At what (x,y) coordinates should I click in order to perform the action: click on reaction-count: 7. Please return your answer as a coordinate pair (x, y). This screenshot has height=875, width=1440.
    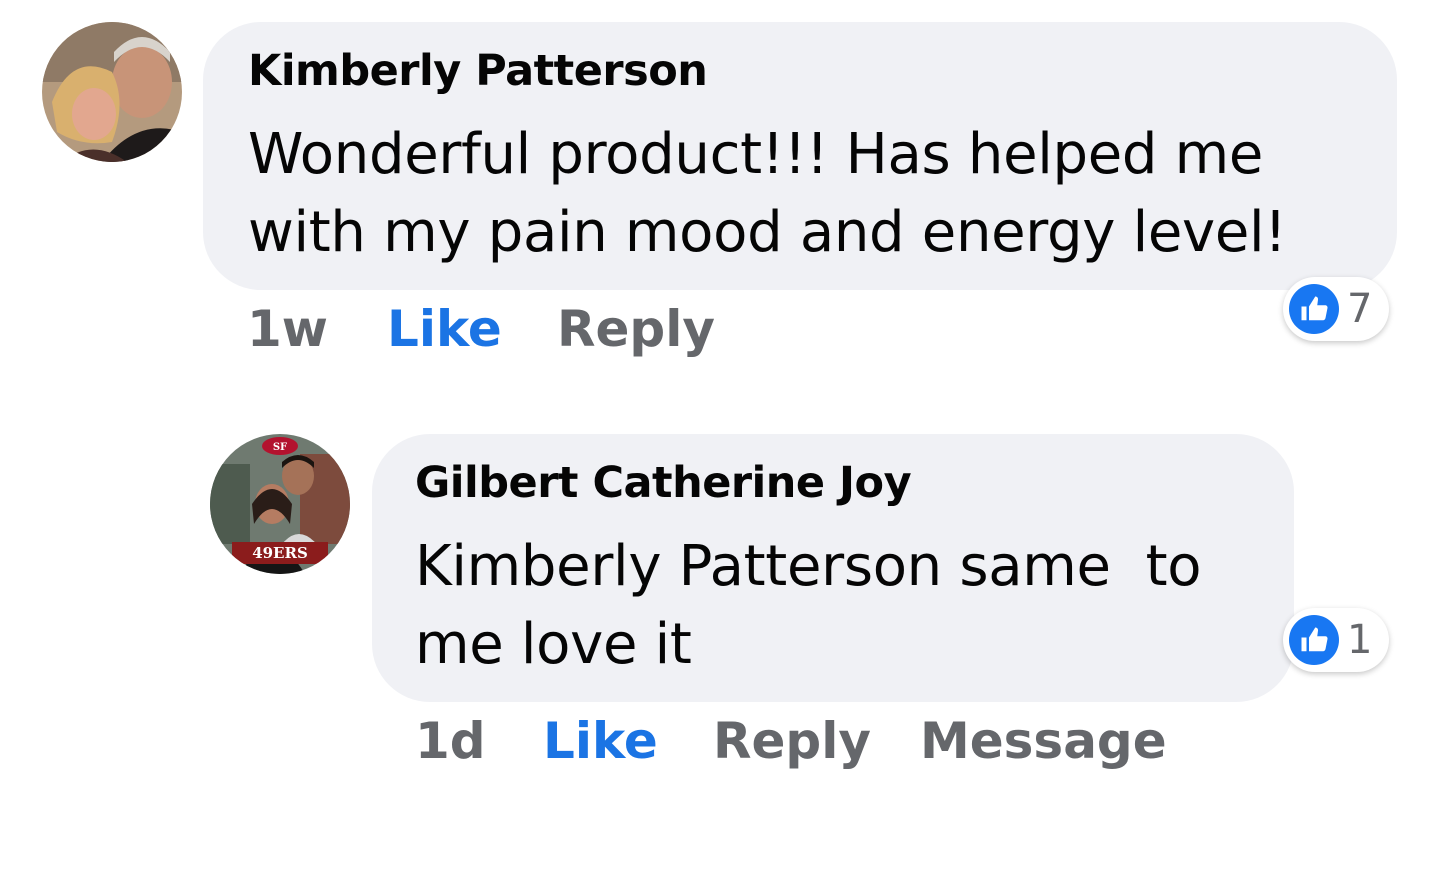
    Looking at the image, I should click on (1360, 309).